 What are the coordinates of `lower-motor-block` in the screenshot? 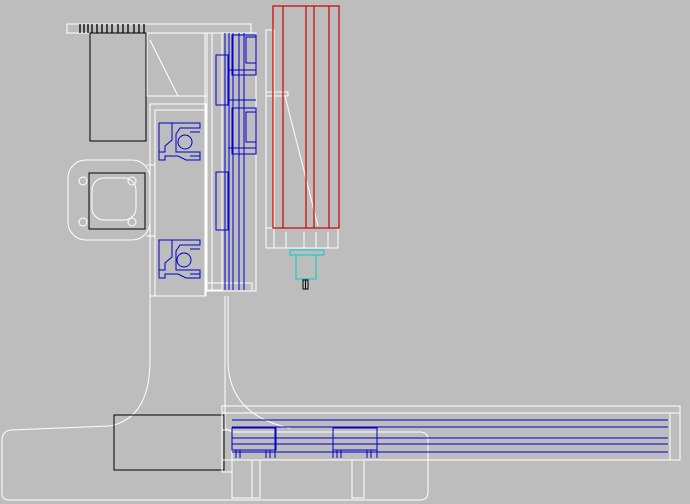 It's located at (169, 442).